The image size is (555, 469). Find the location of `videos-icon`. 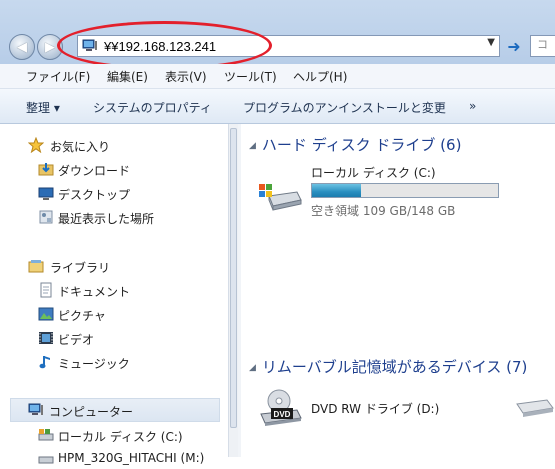

videos-icon is located at coordinates (46, 338).